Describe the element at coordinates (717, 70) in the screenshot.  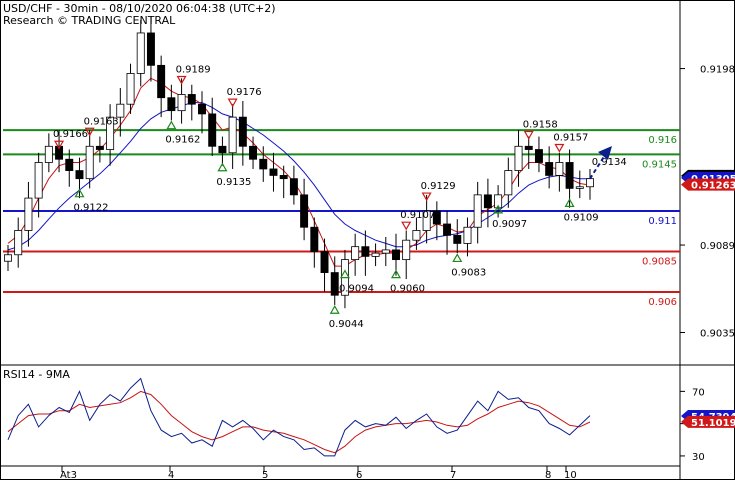
I see `price-tick-label: 0.9198` at that location.